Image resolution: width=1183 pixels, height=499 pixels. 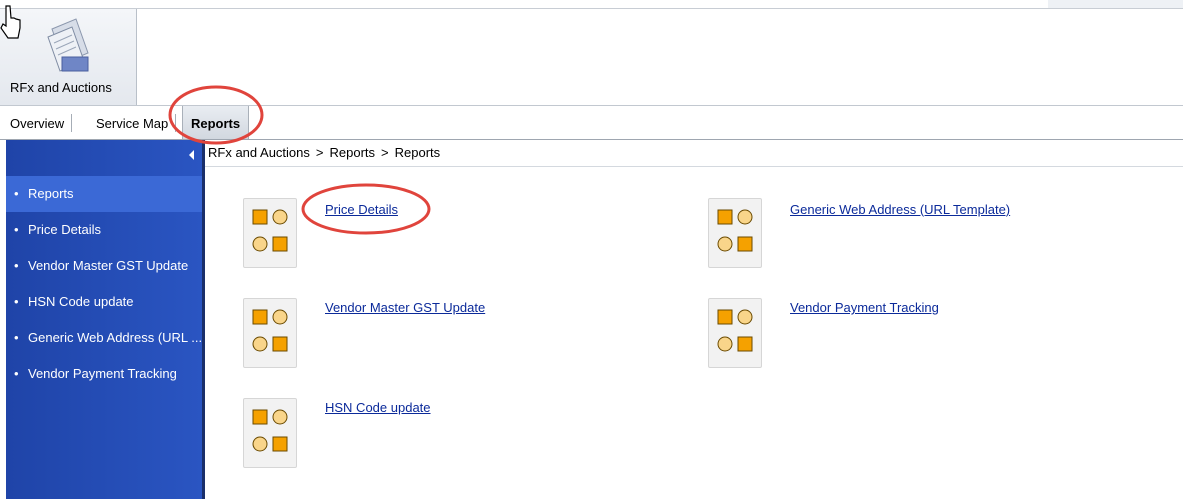 What do you see at coordinates (591, 122) in the screenshot?
I see `navigation-bar: Overview Service Map Reports` at bounding box center [591, 122].